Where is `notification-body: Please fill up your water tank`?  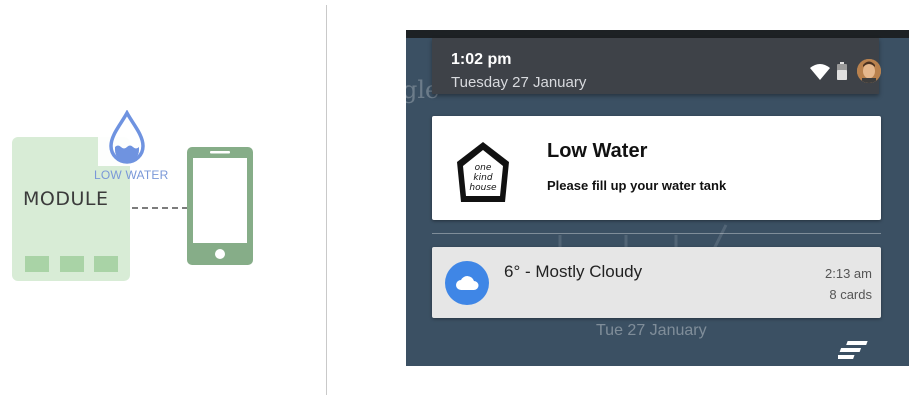
notification-body: Please fill up your water tank is located at coordinates (637, 185).